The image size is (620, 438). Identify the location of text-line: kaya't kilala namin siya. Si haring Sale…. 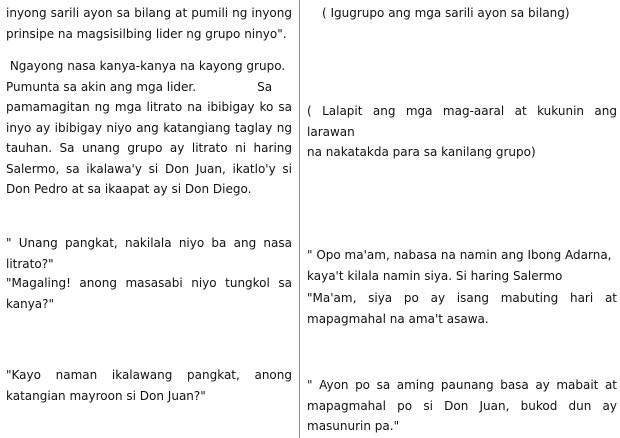
(435, 275).